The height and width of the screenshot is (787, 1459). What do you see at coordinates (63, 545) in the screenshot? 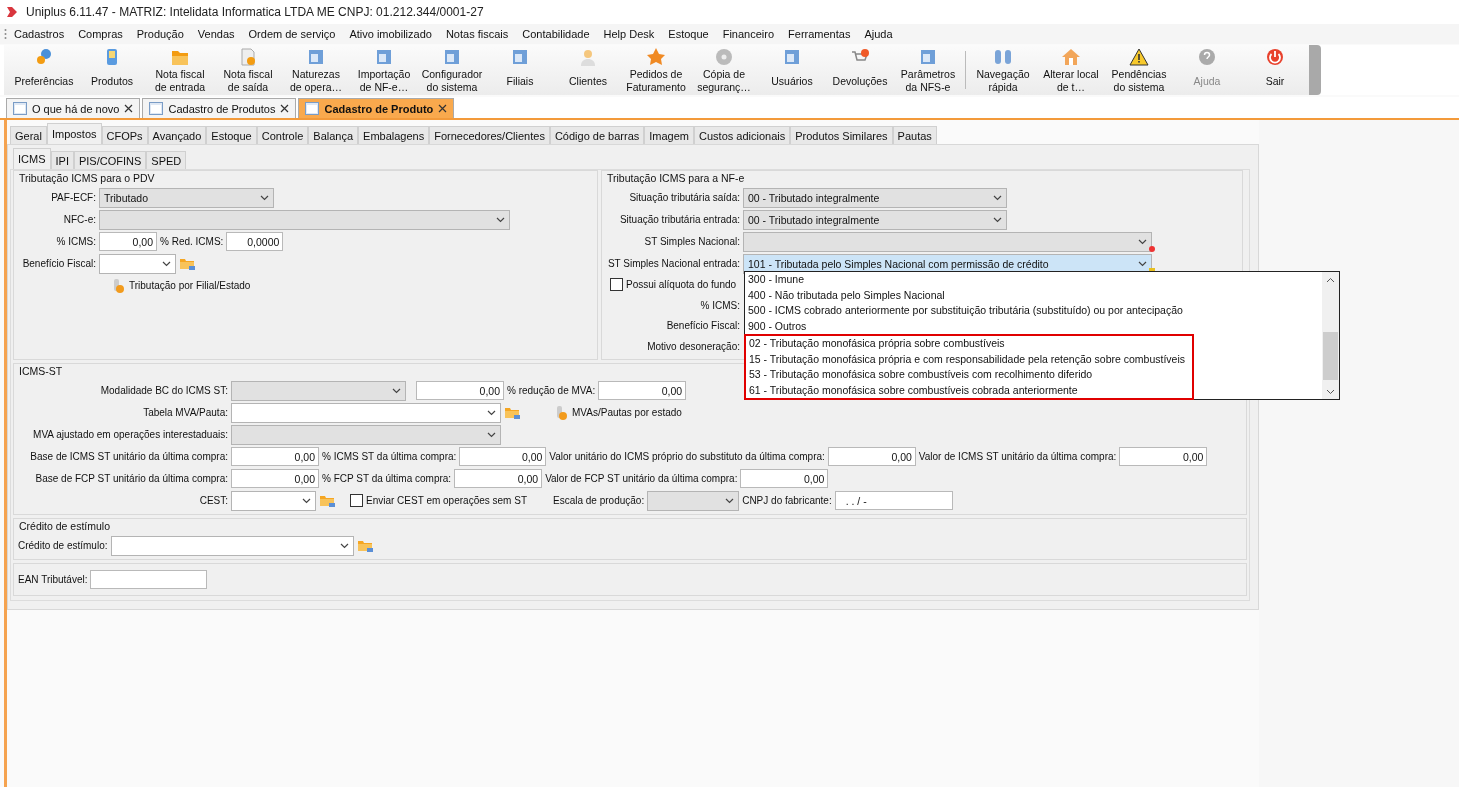
I see `field-label: Crédito de estímulo:` at bounding box center [63, 545].